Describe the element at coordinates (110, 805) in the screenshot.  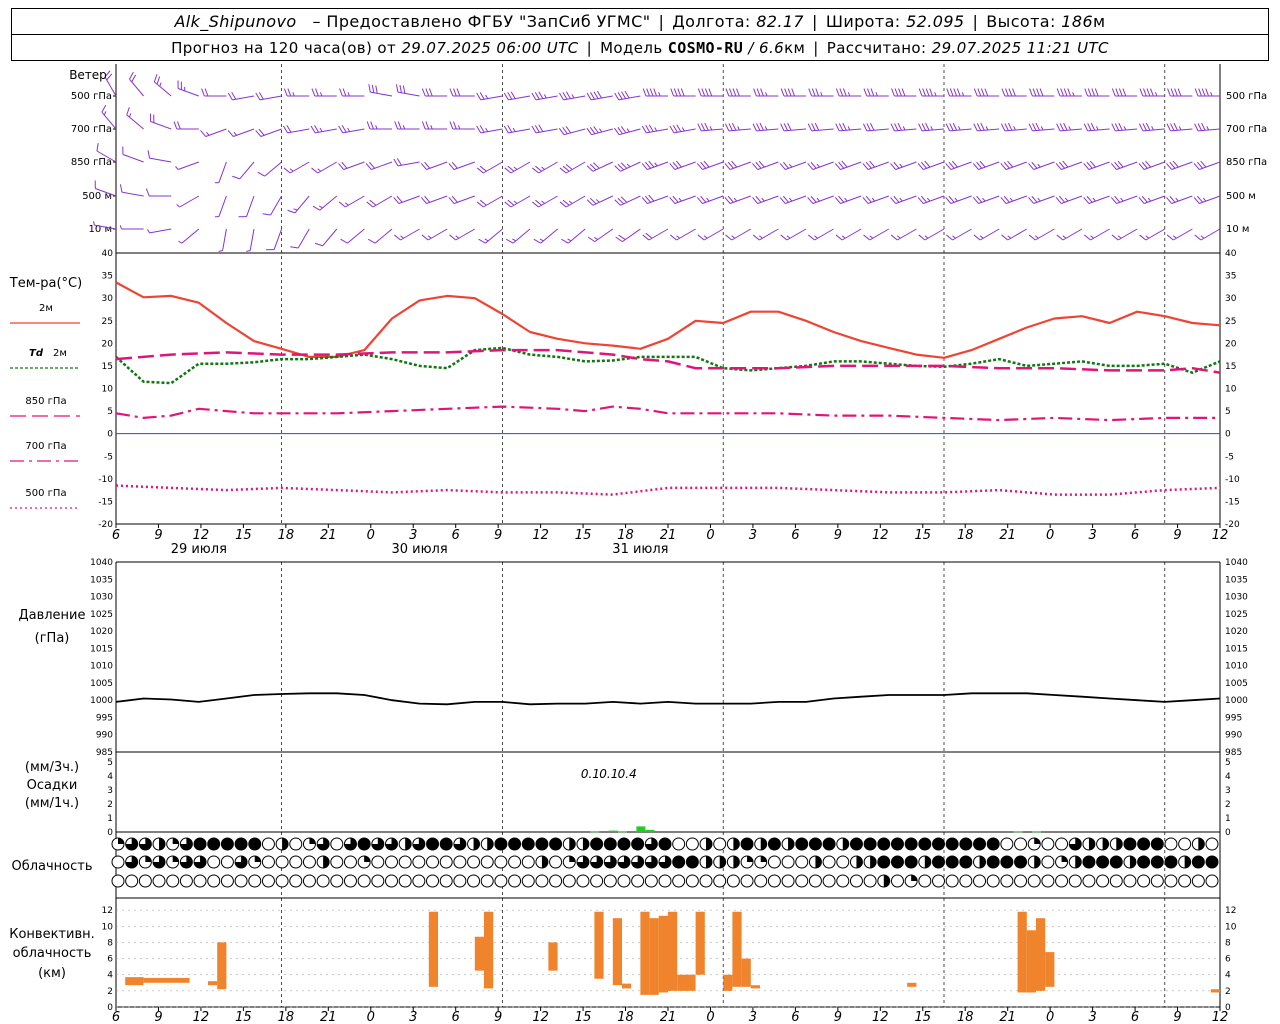
I see `precip-y-tick: 2` at that location.